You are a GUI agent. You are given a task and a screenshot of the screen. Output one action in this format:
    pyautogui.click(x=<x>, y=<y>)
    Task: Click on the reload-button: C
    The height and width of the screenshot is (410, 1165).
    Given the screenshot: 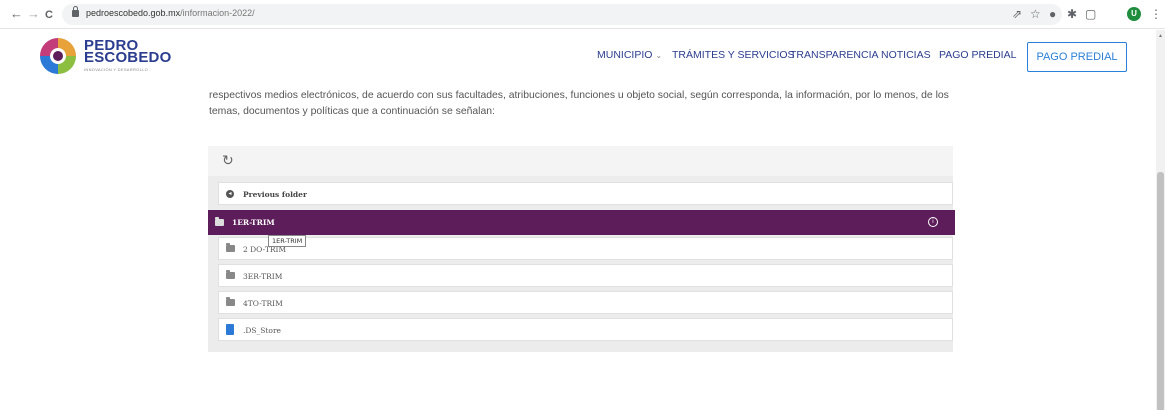 What is the action you would take?
    pyautogui.click(x=49, y=15)
    